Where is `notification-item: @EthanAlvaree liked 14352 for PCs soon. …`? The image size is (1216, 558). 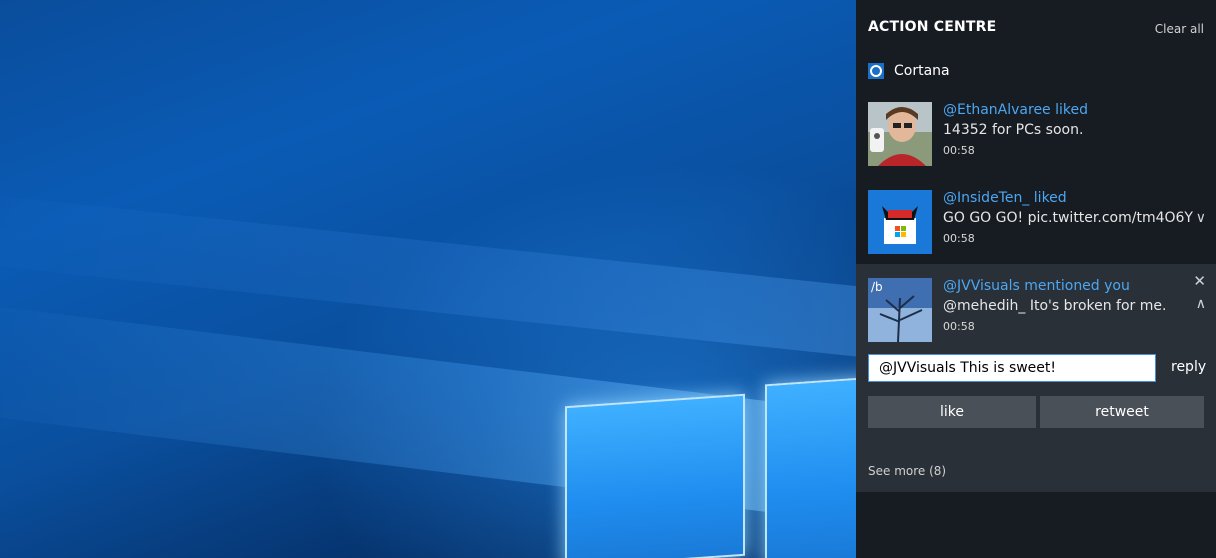 notification-item: @EthanAlvaree liked 14352 for PCs soon. … is located at coordinates (1036, 132).